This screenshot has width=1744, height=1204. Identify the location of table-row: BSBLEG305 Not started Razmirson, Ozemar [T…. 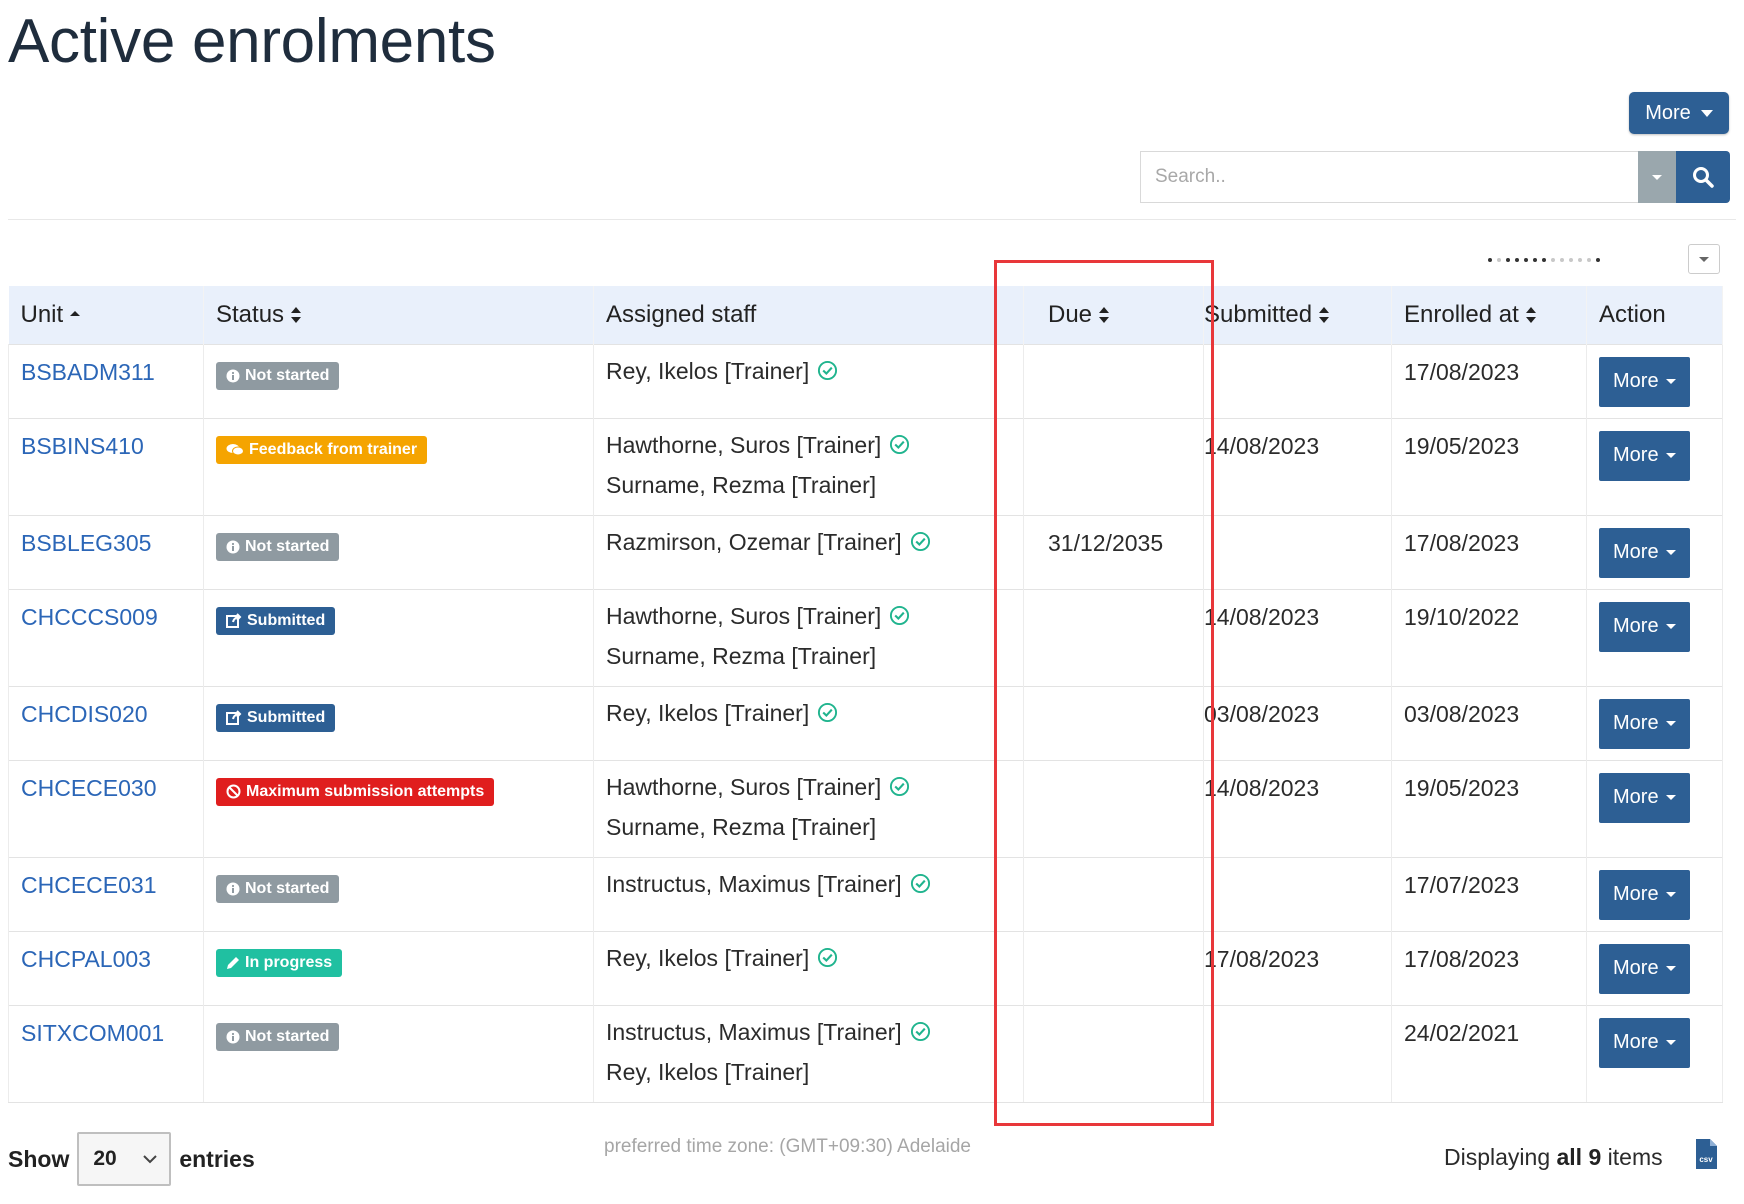
(865, 551).